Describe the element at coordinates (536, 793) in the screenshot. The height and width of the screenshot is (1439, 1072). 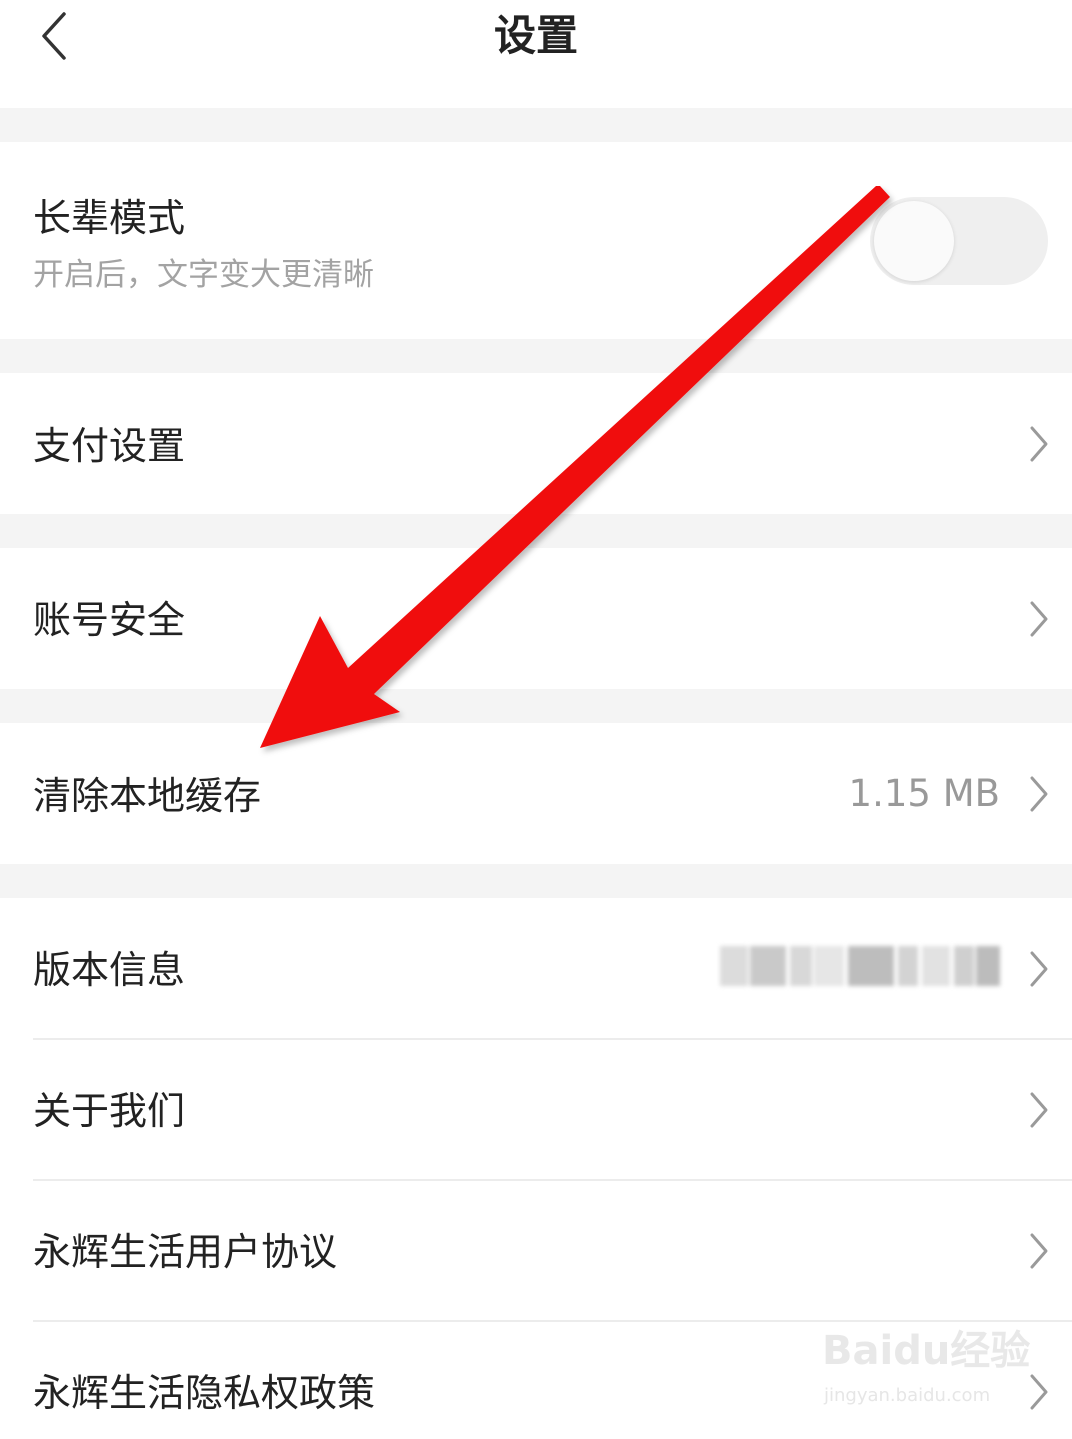
I see `clear-cache-row: 清除本地缓存 1.15 MB` at that location.